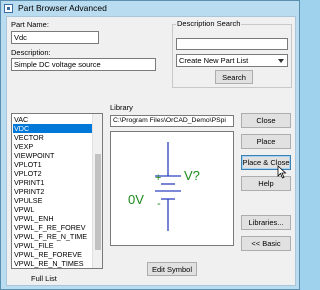  I want to click on plus-sign: +, so click(158, 178).